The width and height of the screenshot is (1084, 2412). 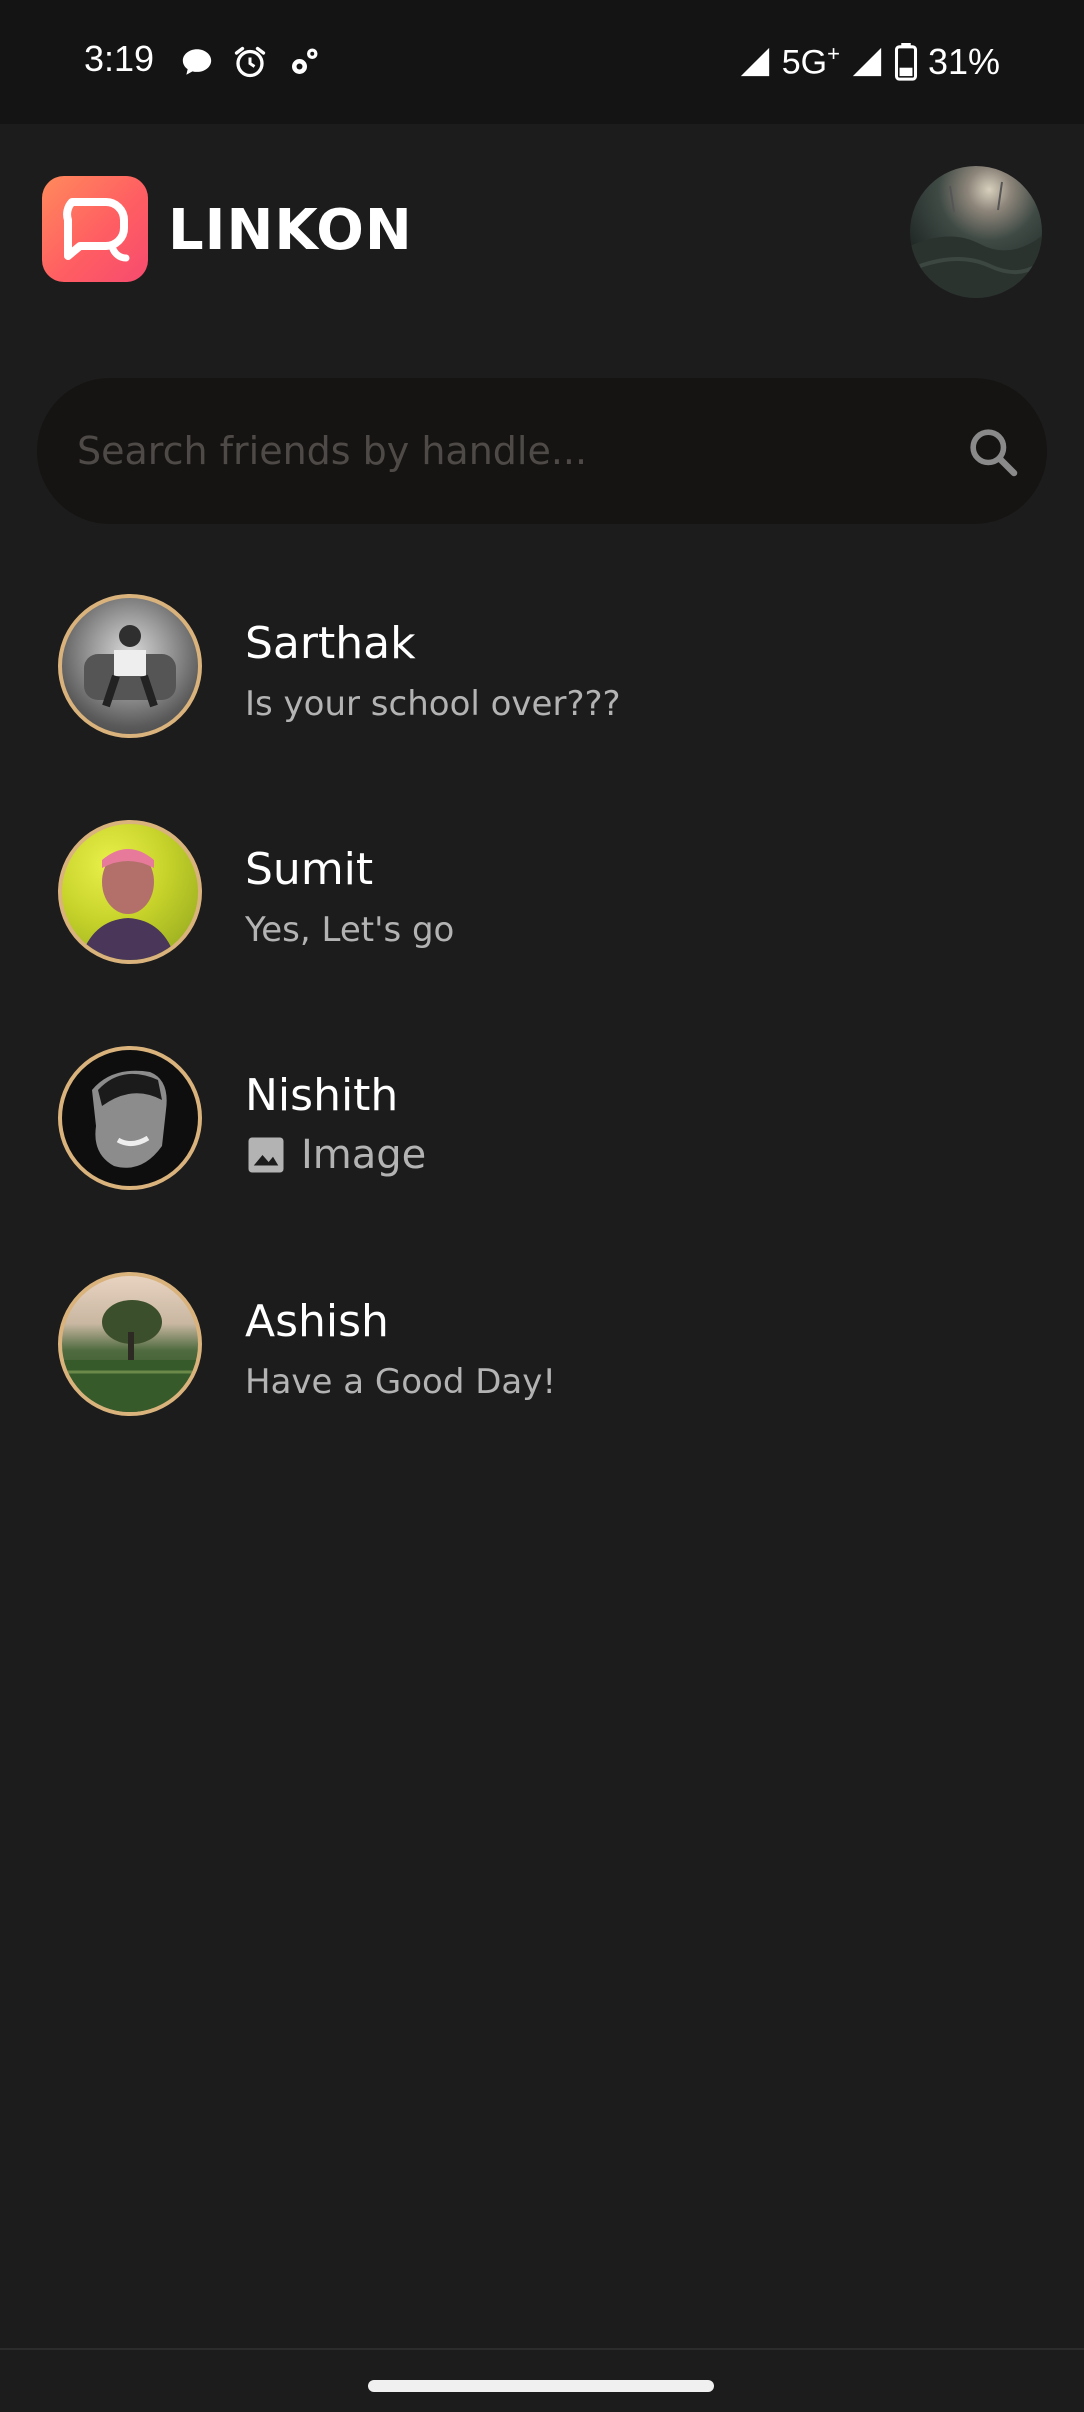 I want to click on profile-avatar, so click(x=976, y=232).